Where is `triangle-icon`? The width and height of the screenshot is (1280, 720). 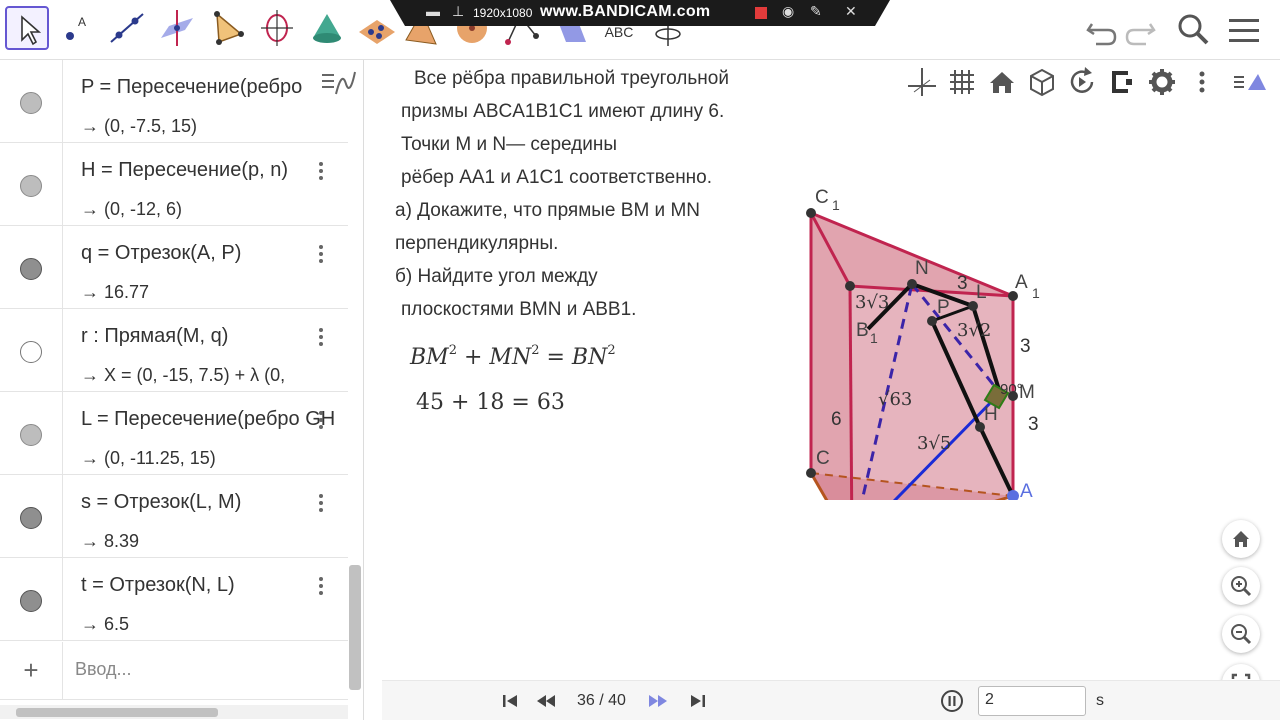 triangle-icon is located at coordinates (229, 28).